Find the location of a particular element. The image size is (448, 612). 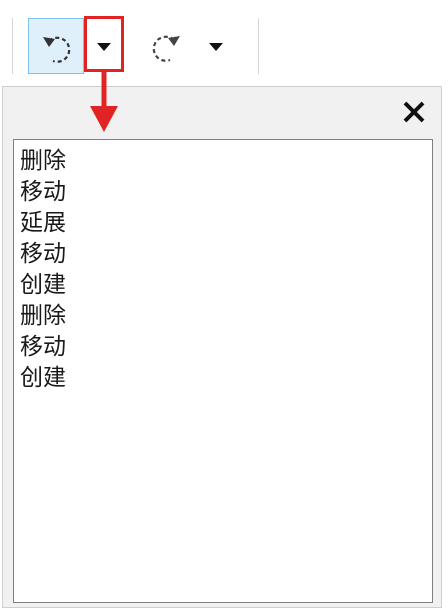

close-icon is located at coordinates (414, 112).